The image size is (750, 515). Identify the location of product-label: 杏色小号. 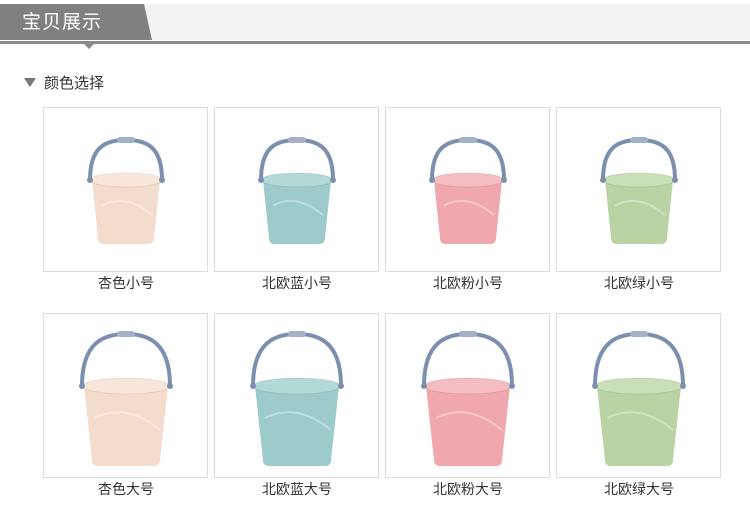
(126, 284).